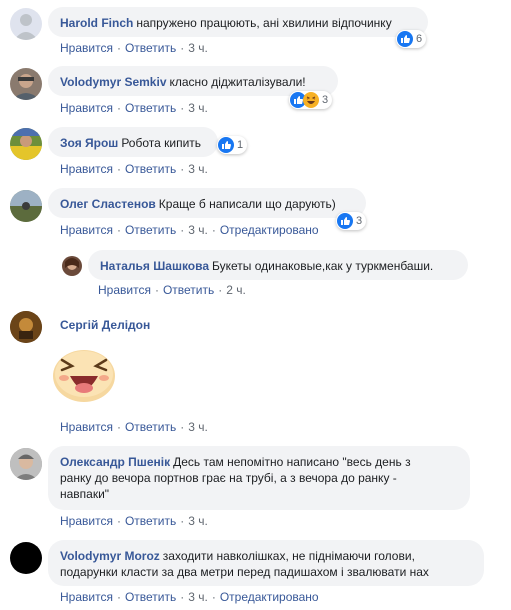 This screenshot has width=511, height=610. I want to click on sticker, so click(84, 372).